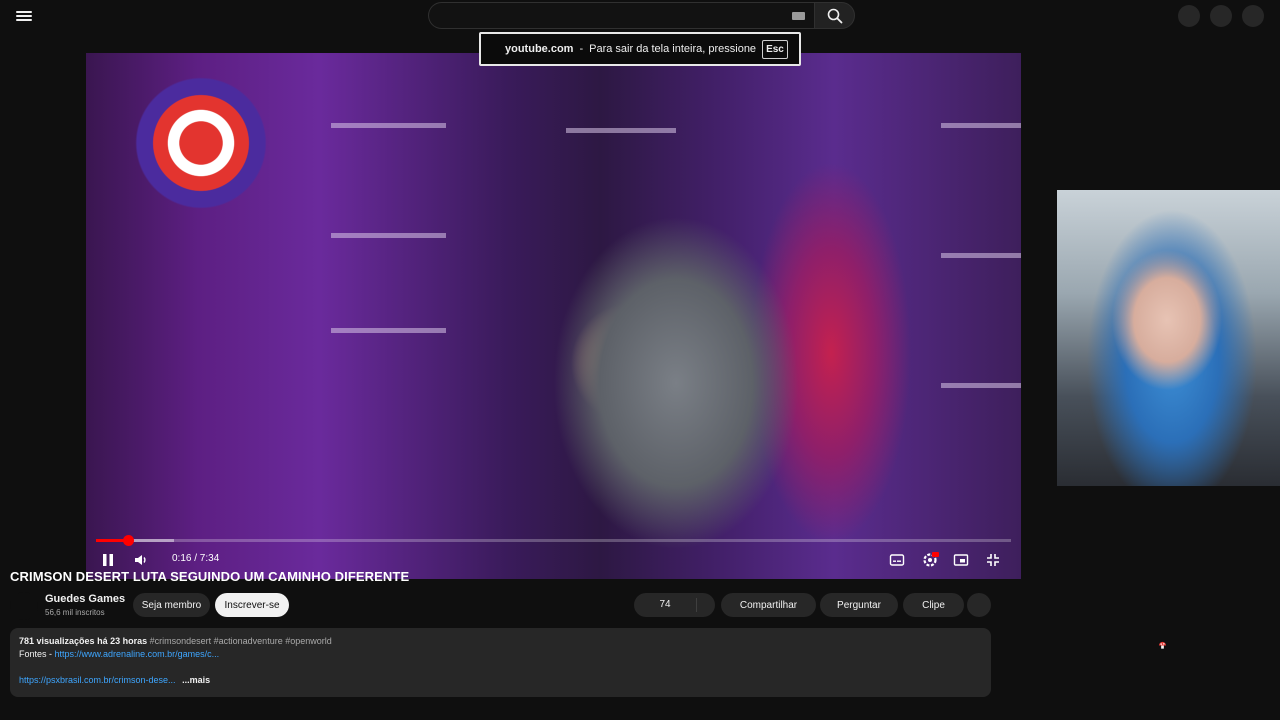 This screenshot has width=1280, height=720. What do you see at coordinates (171, 605) in the screenshot?
I see `join-button: Seja membro` at bounding box center [171, 605].